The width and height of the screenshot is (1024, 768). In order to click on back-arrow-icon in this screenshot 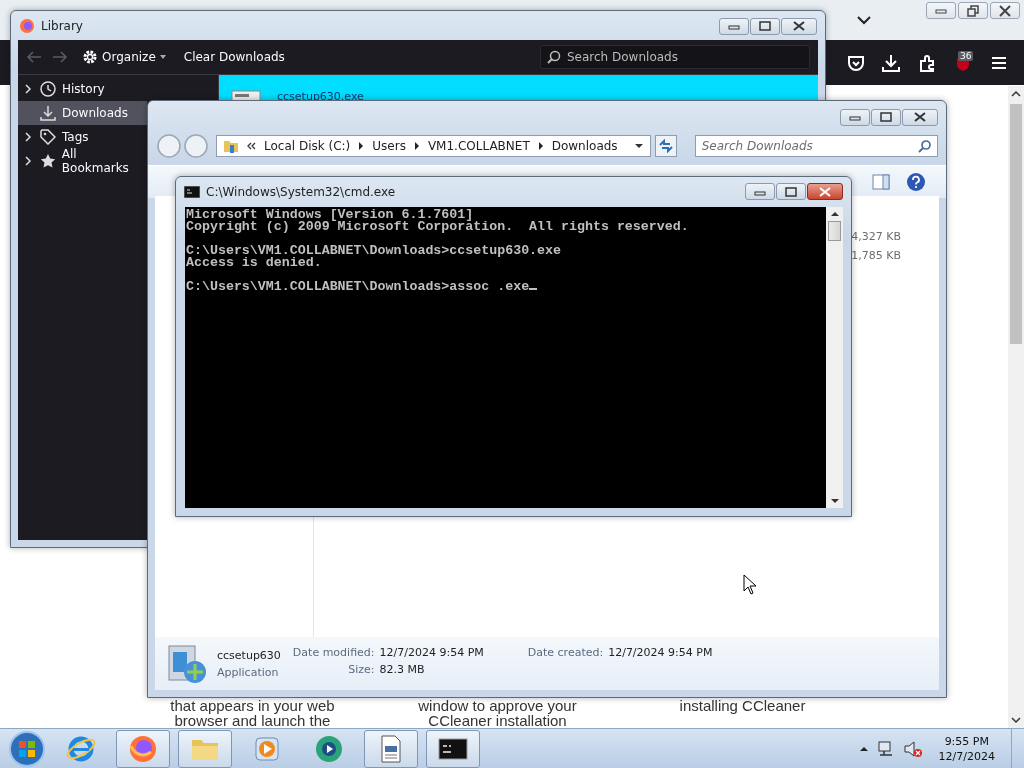, I will do `click(34, 57)`.